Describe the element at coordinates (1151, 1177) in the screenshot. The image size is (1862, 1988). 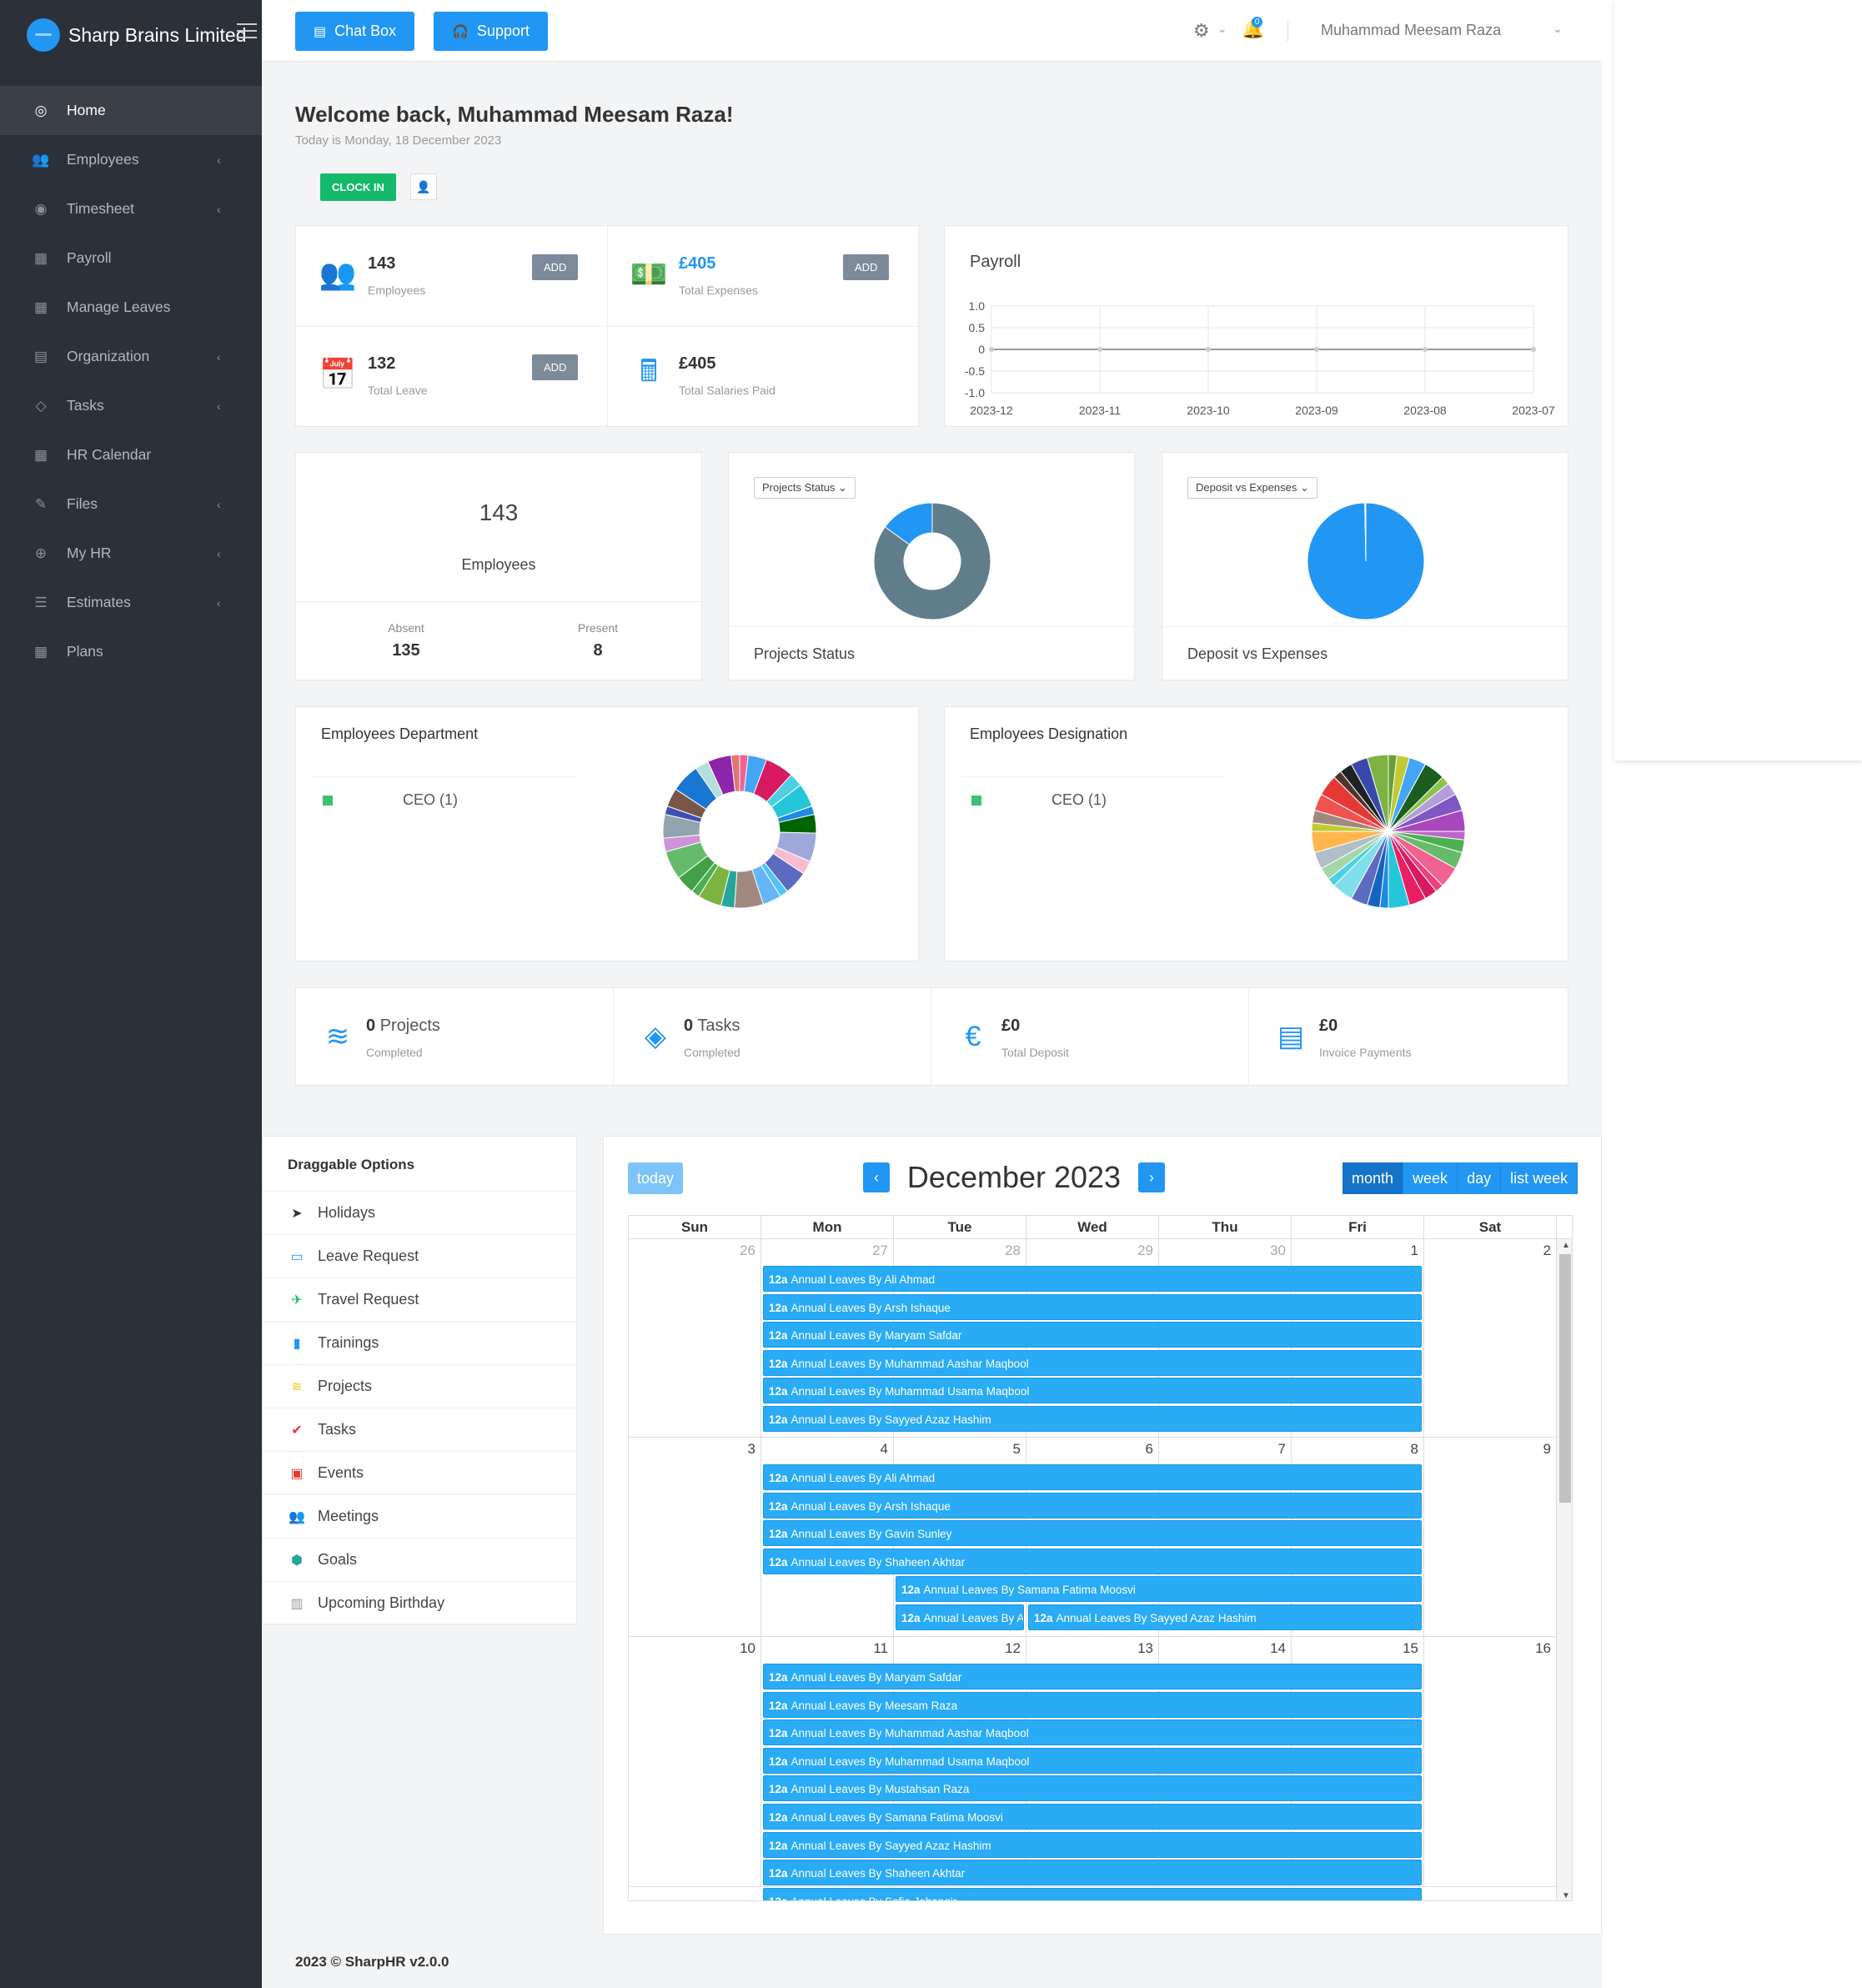
I see `chevron-right-icon: ›` at that location.